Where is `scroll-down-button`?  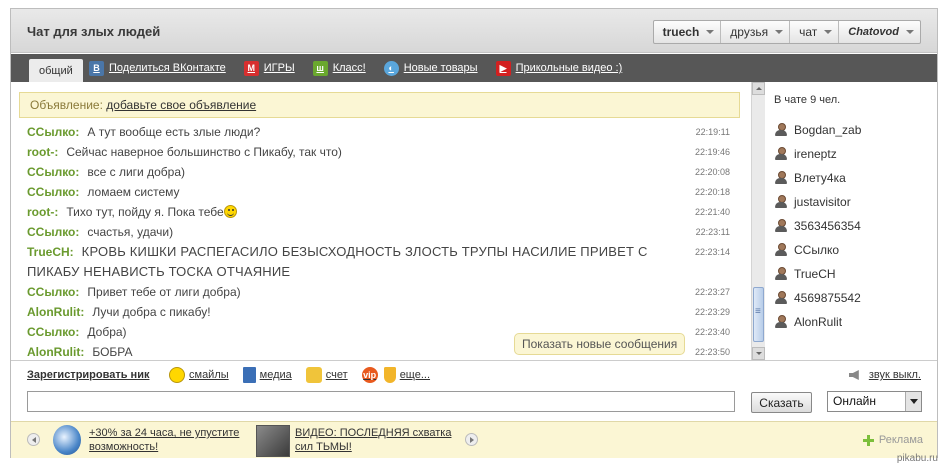
scroll-down-button is located at coordinates (758, 353).